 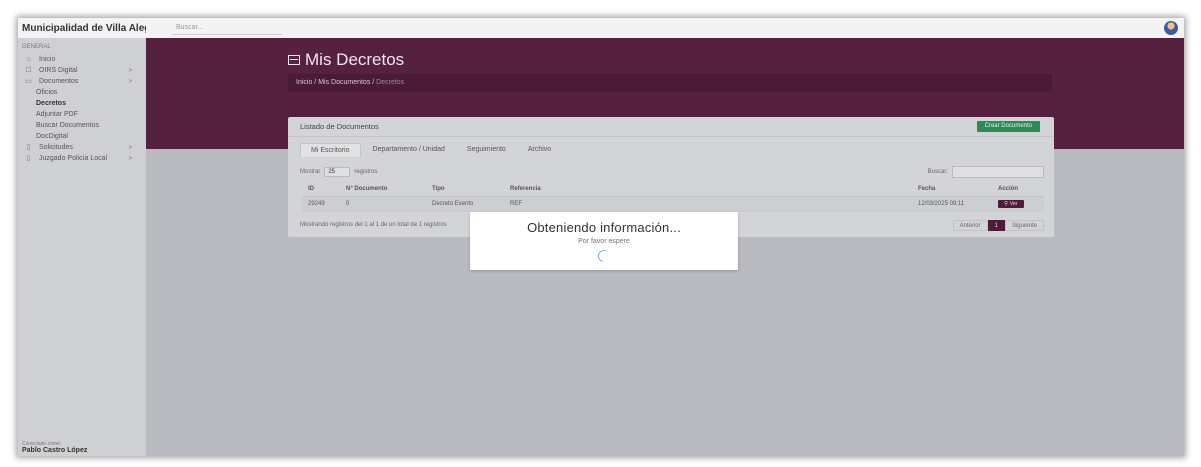 What do you see at coordinates (47, 59) in the screenshot?
I see `sidebar-item-label: Inicio` at bounding box center [47, 59].